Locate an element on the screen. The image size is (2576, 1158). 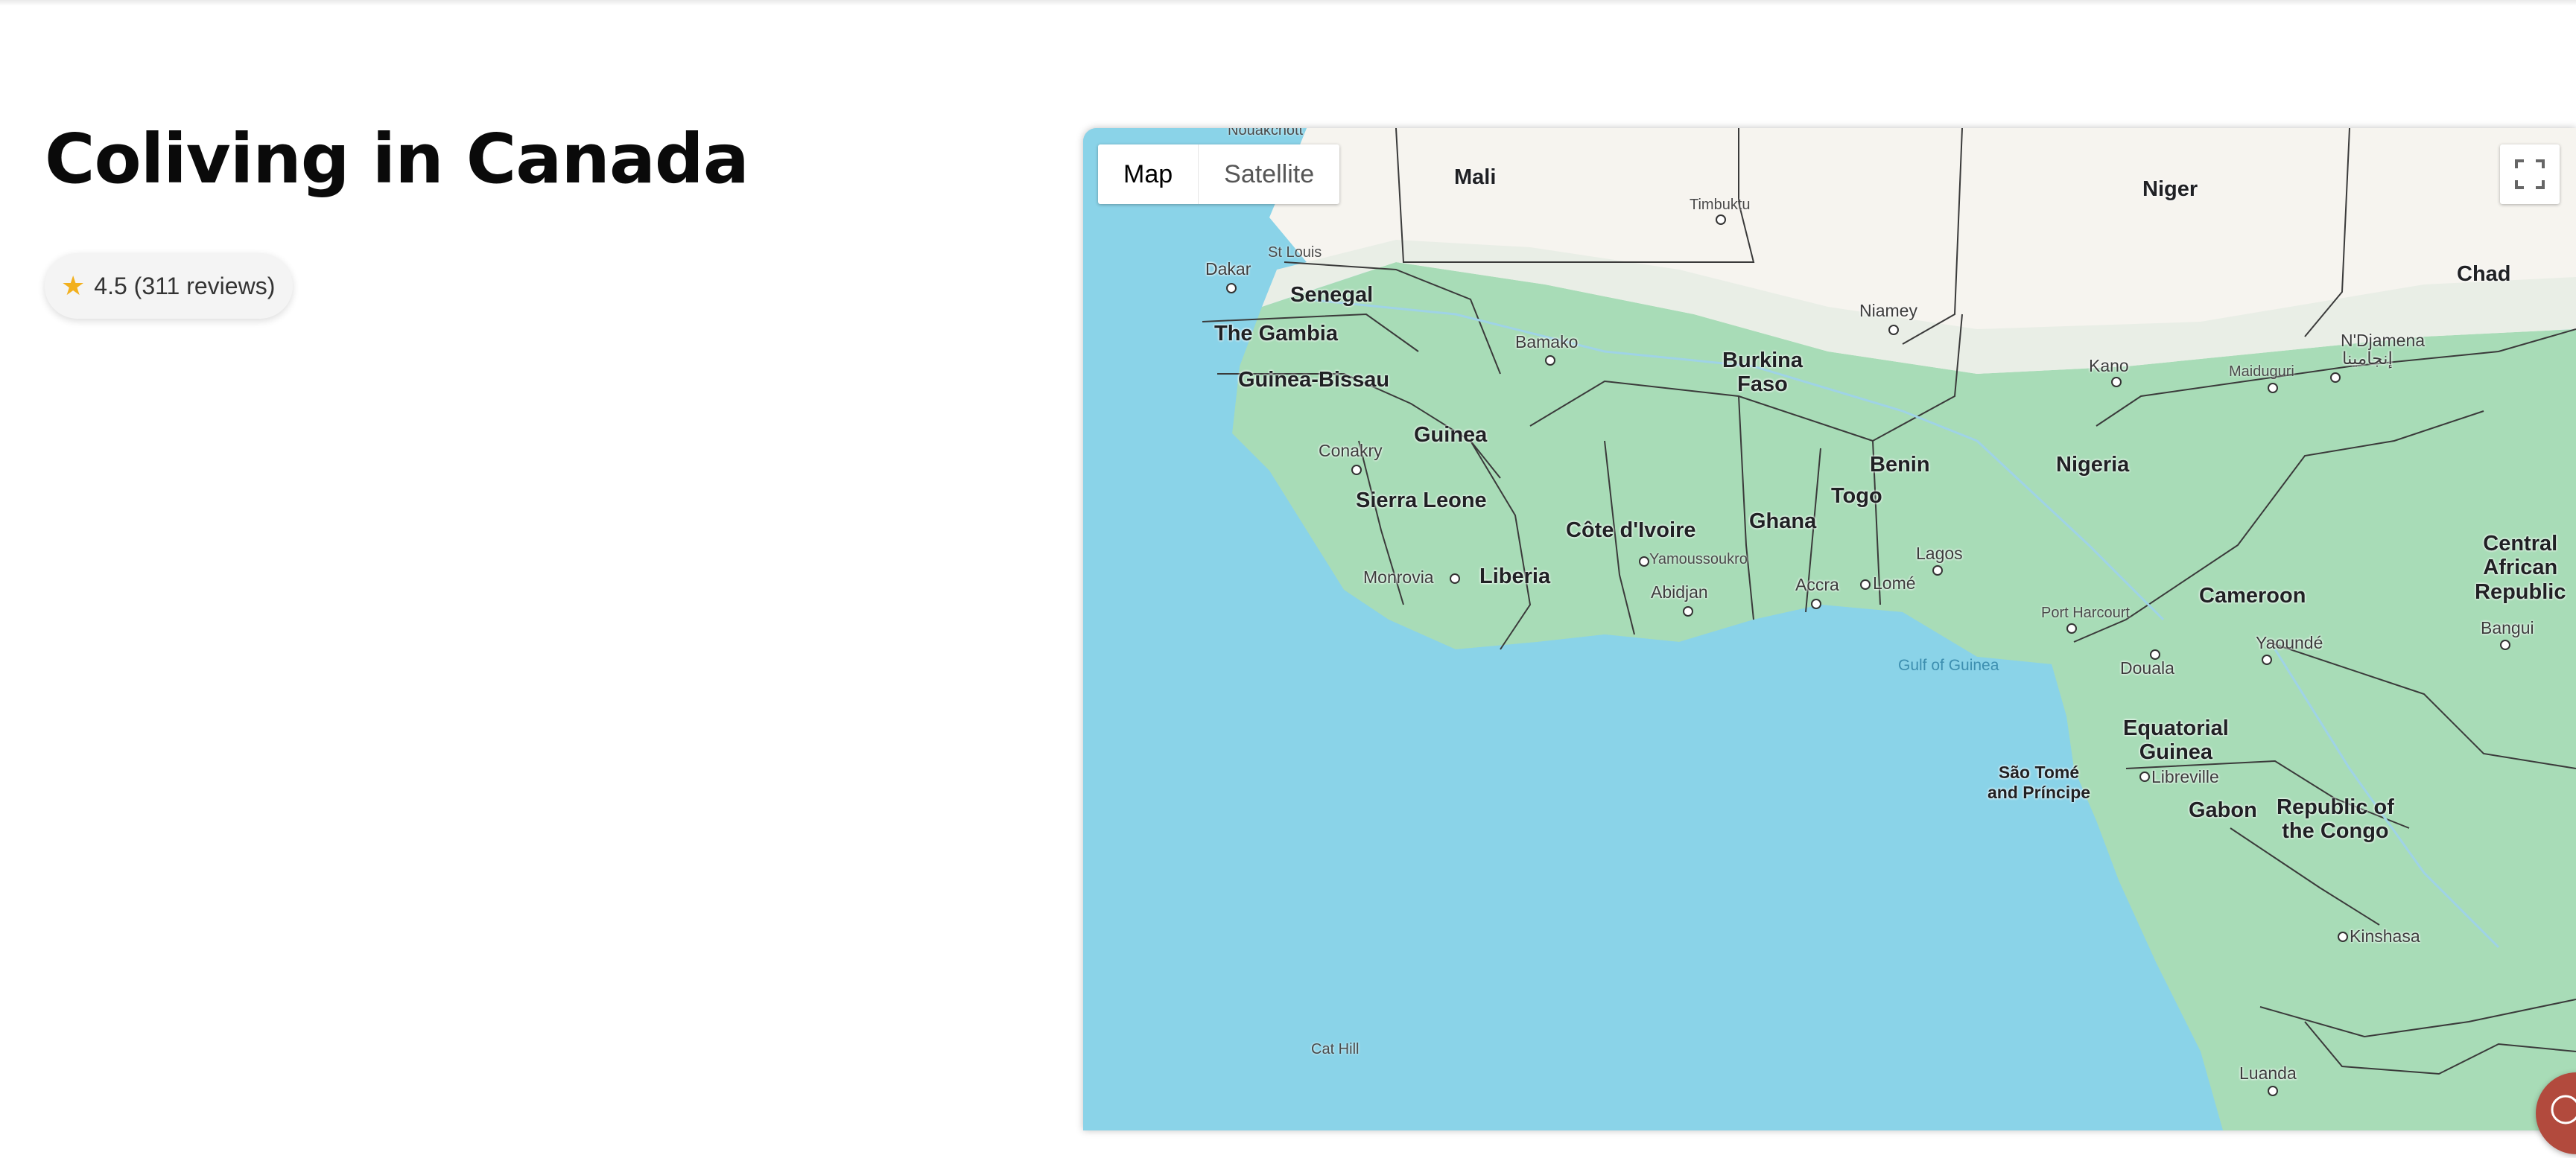
dot-port-harcourt is located at coordinates (2072, 628).